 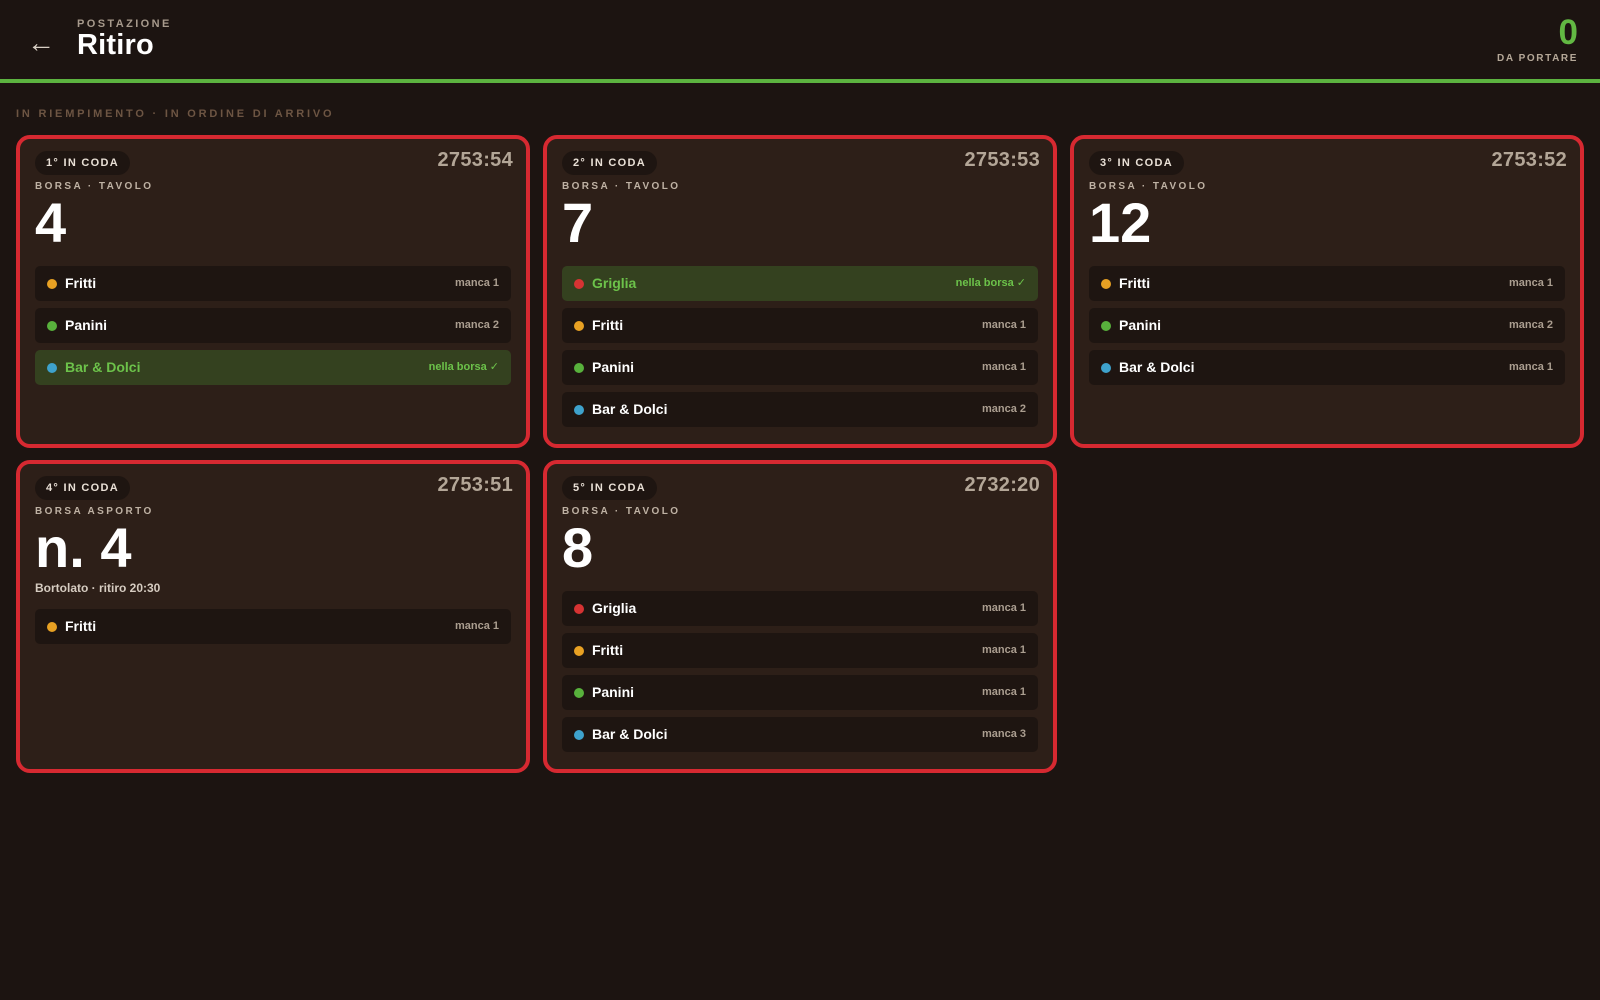 I want to click on customer-note: Bortolato · ritiro 20:30, so click(x=98, y=588).